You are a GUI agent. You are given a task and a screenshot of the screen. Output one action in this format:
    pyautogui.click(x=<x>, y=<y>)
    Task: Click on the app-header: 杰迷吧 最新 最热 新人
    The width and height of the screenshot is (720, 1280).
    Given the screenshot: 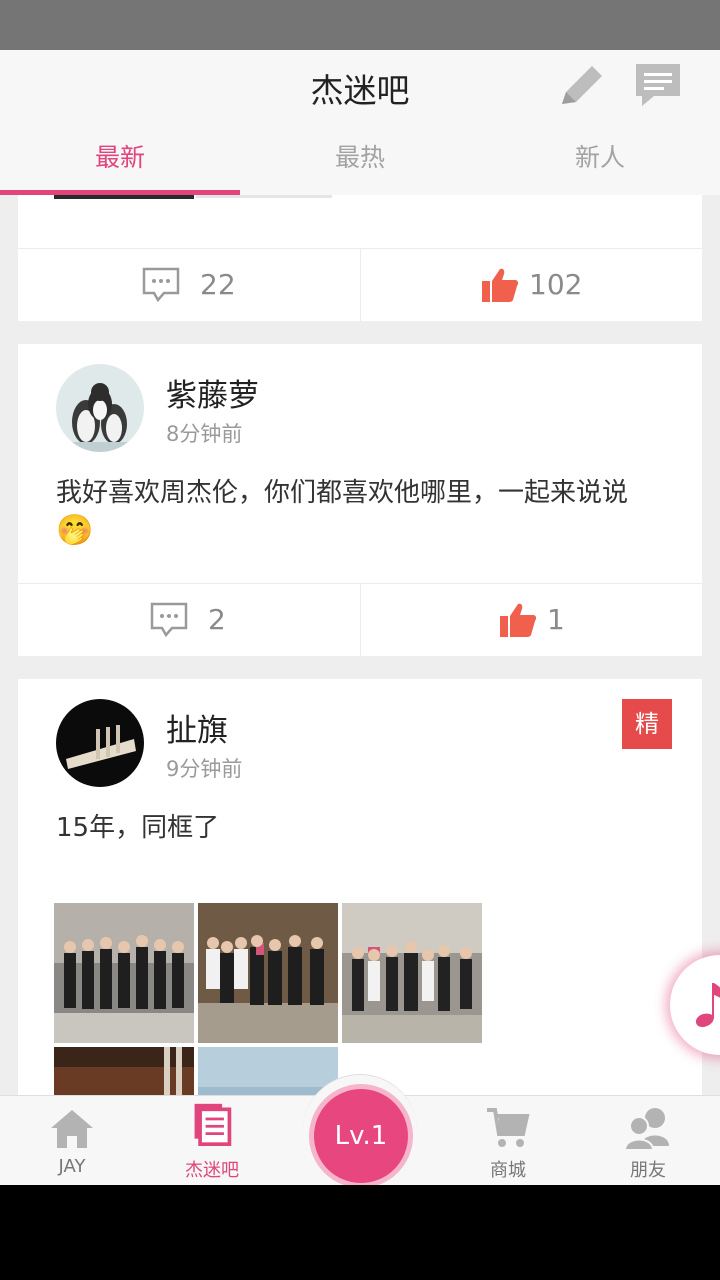 What is the action you would take?
    pyautogui.click(x=360, y=122)
    